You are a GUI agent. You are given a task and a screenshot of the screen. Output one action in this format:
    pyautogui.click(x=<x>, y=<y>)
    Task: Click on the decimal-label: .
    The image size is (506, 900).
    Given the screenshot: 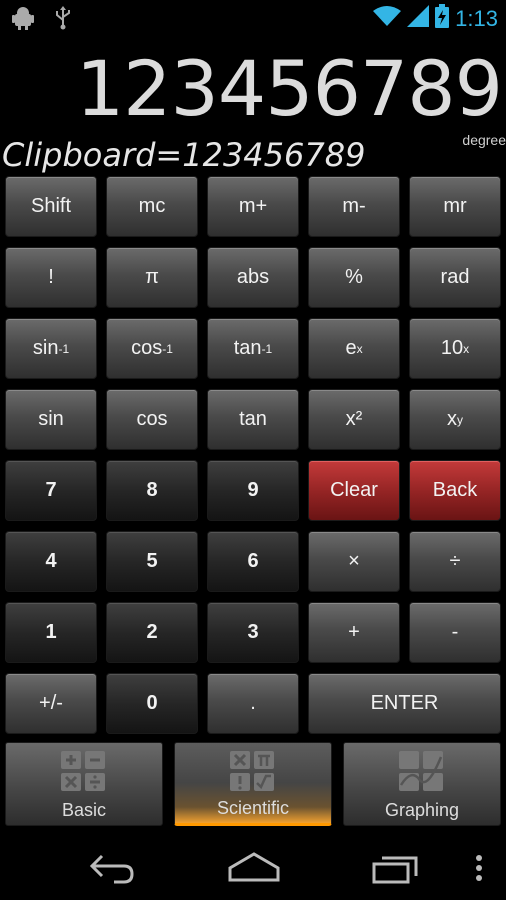 What is the action you would take?
    pyautogui.click(x=253, y=703)
    